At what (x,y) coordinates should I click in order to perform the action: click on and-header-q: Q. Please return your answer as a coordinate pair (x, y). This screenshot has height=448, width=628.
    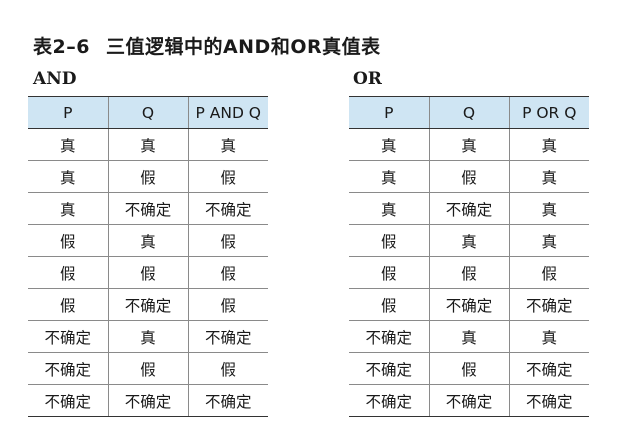
    Looking at the image, I should click on (147, 112).